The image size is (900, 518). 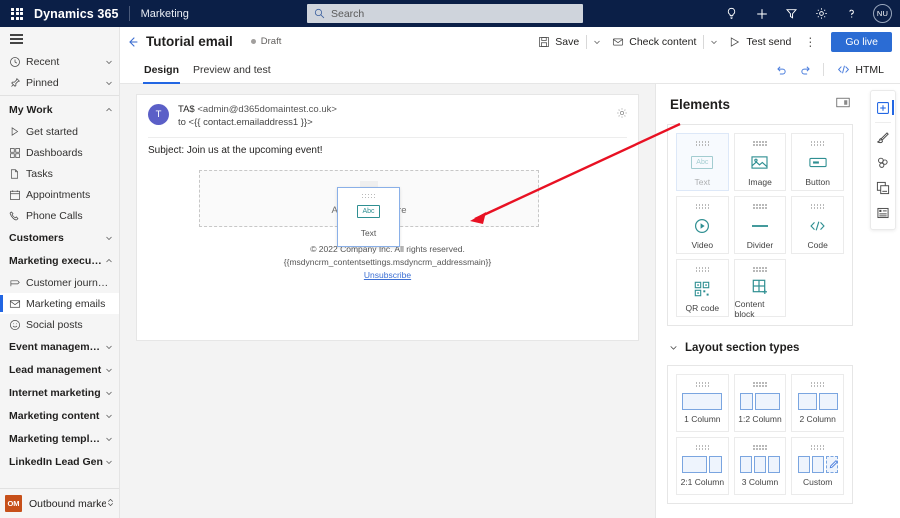 I want to click on check-content-button: Check content, so click(x=654, y=42).